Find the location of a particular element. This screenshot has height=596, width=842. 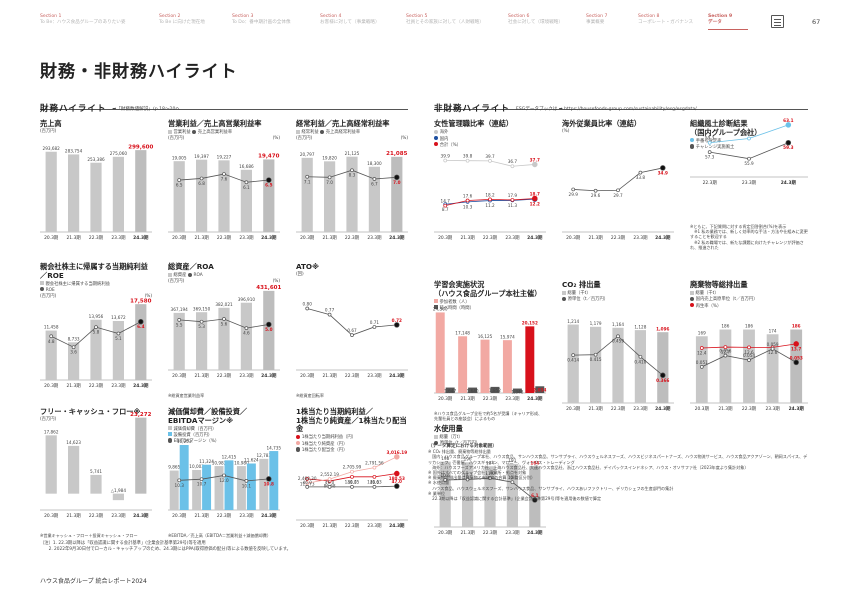

legend-label: 国内売上高原単位（t／百万円） is located at coordinates (726, 300).